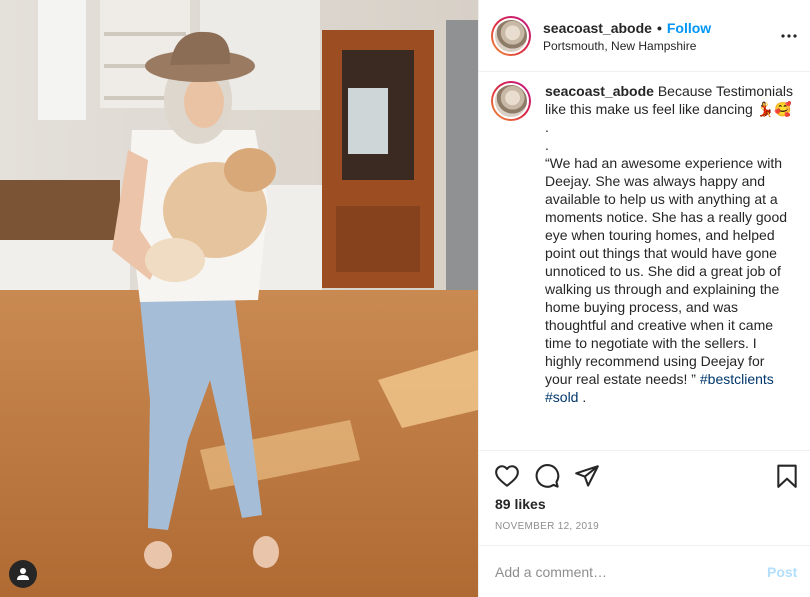  What do you see at coordinates (625, 572) in the screenshot?
I see `comment-input` at bounding box center [625, 572].